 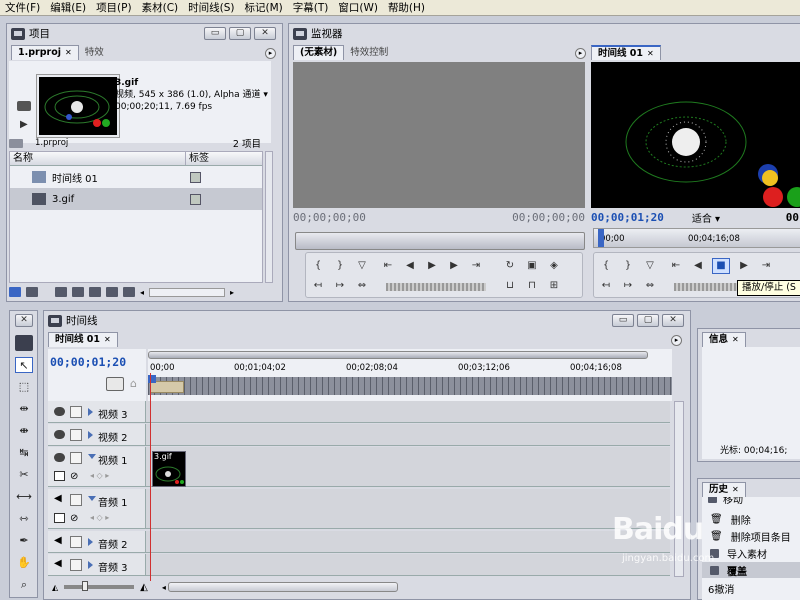 I want to click on hand-tool-icon: ✋, so click(x=24, y=563).